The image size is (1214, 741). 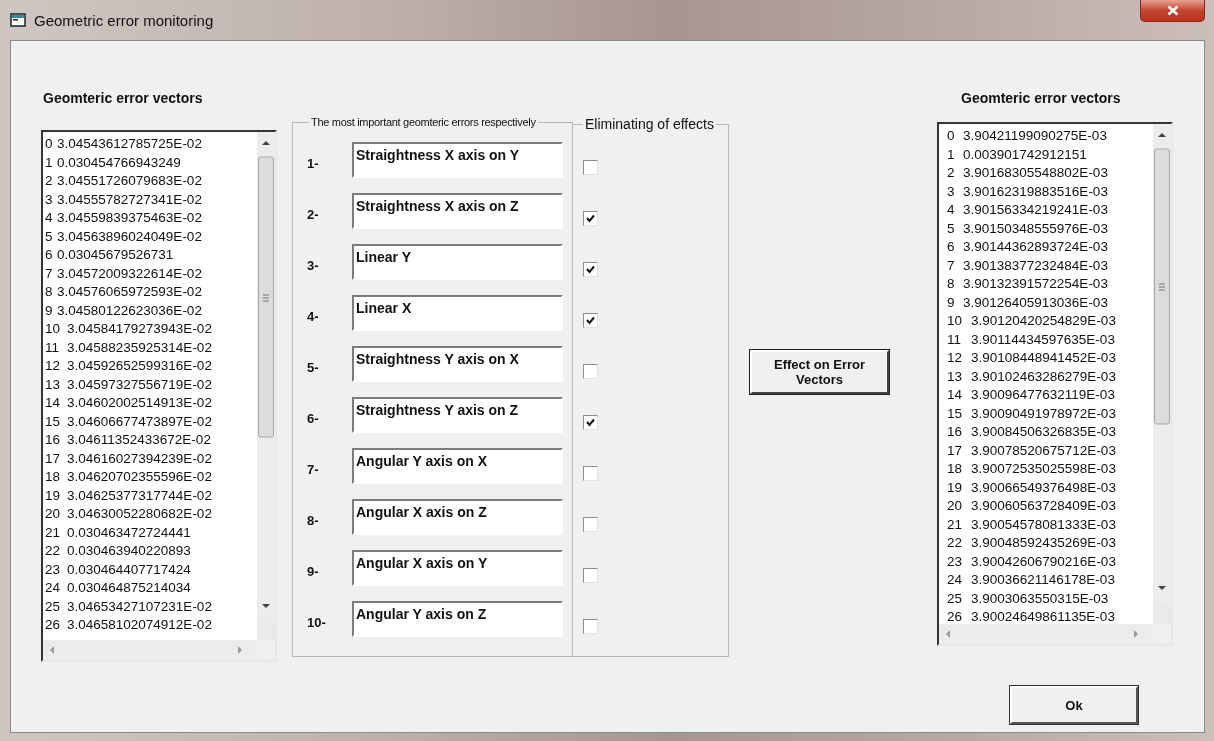 What do you see at coordinates (1035, 173) in the screenshot?
I see `vector-value: 3.90168305548802E-03` at bounding box center [1035, 173].